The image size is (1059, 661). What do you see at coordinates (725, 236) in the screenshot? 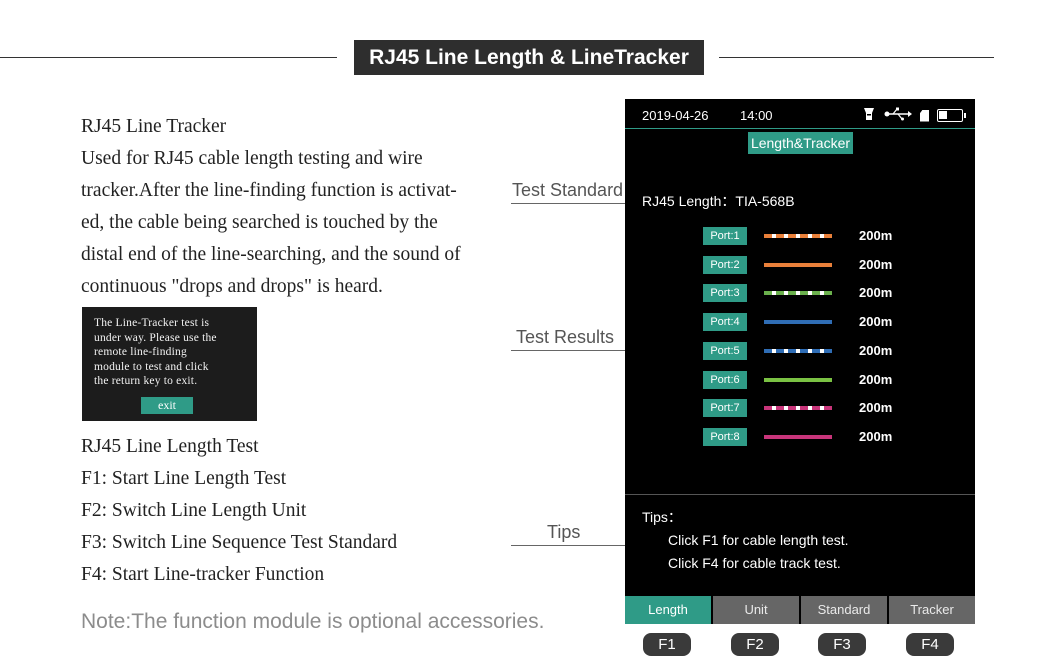
I see `port-label: Port:1` at bounding box center [725, 236].